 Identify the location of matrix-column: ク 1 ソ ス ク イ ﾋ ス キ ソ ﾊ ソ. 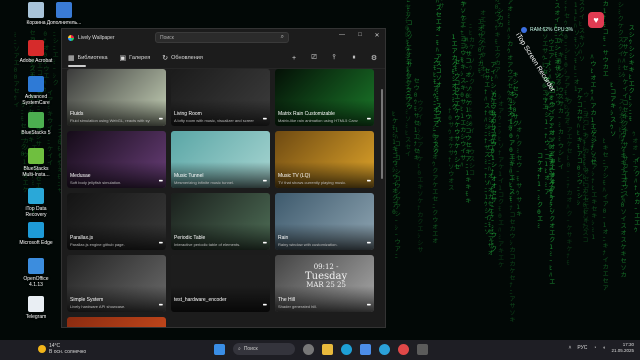
(582, 32).